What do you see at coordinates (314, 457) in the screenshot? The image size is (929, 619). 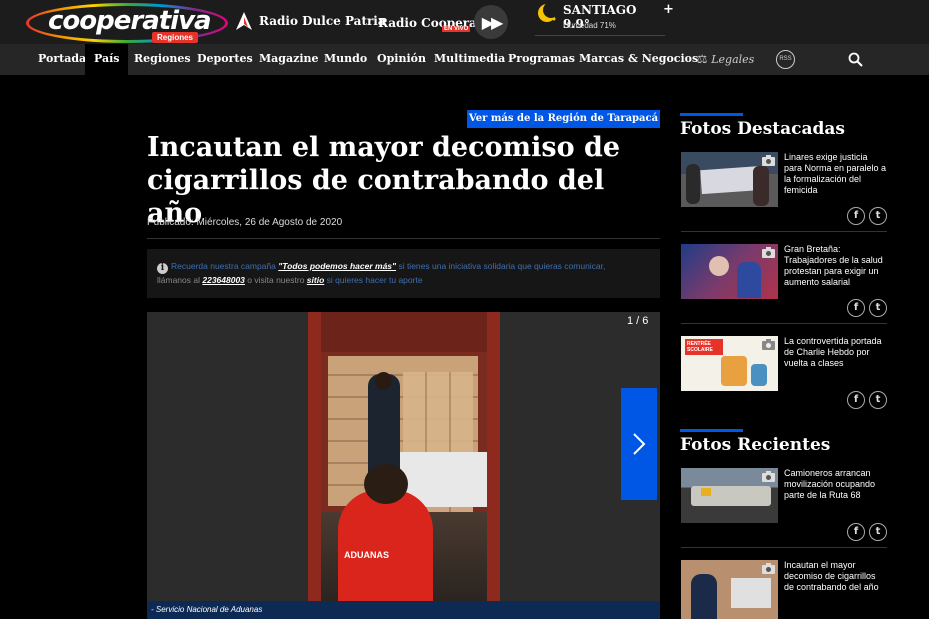 I see `photo-frame-left` at bounding box center [314, 457].